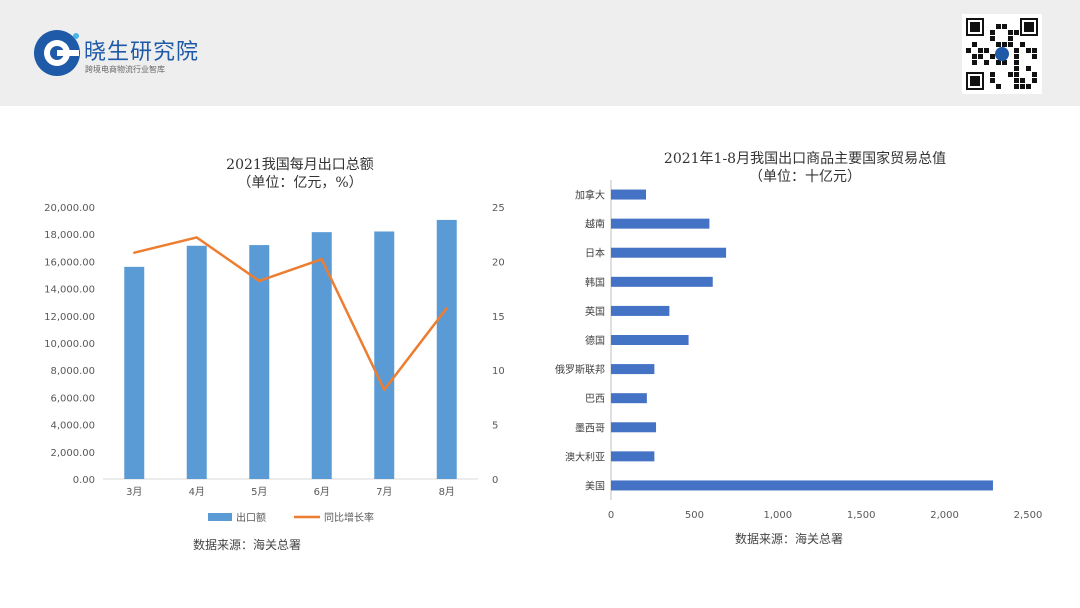  Describe the element at coordinates (220, 517) in the screenshot. I see `legend-swatch-bar` at that location.